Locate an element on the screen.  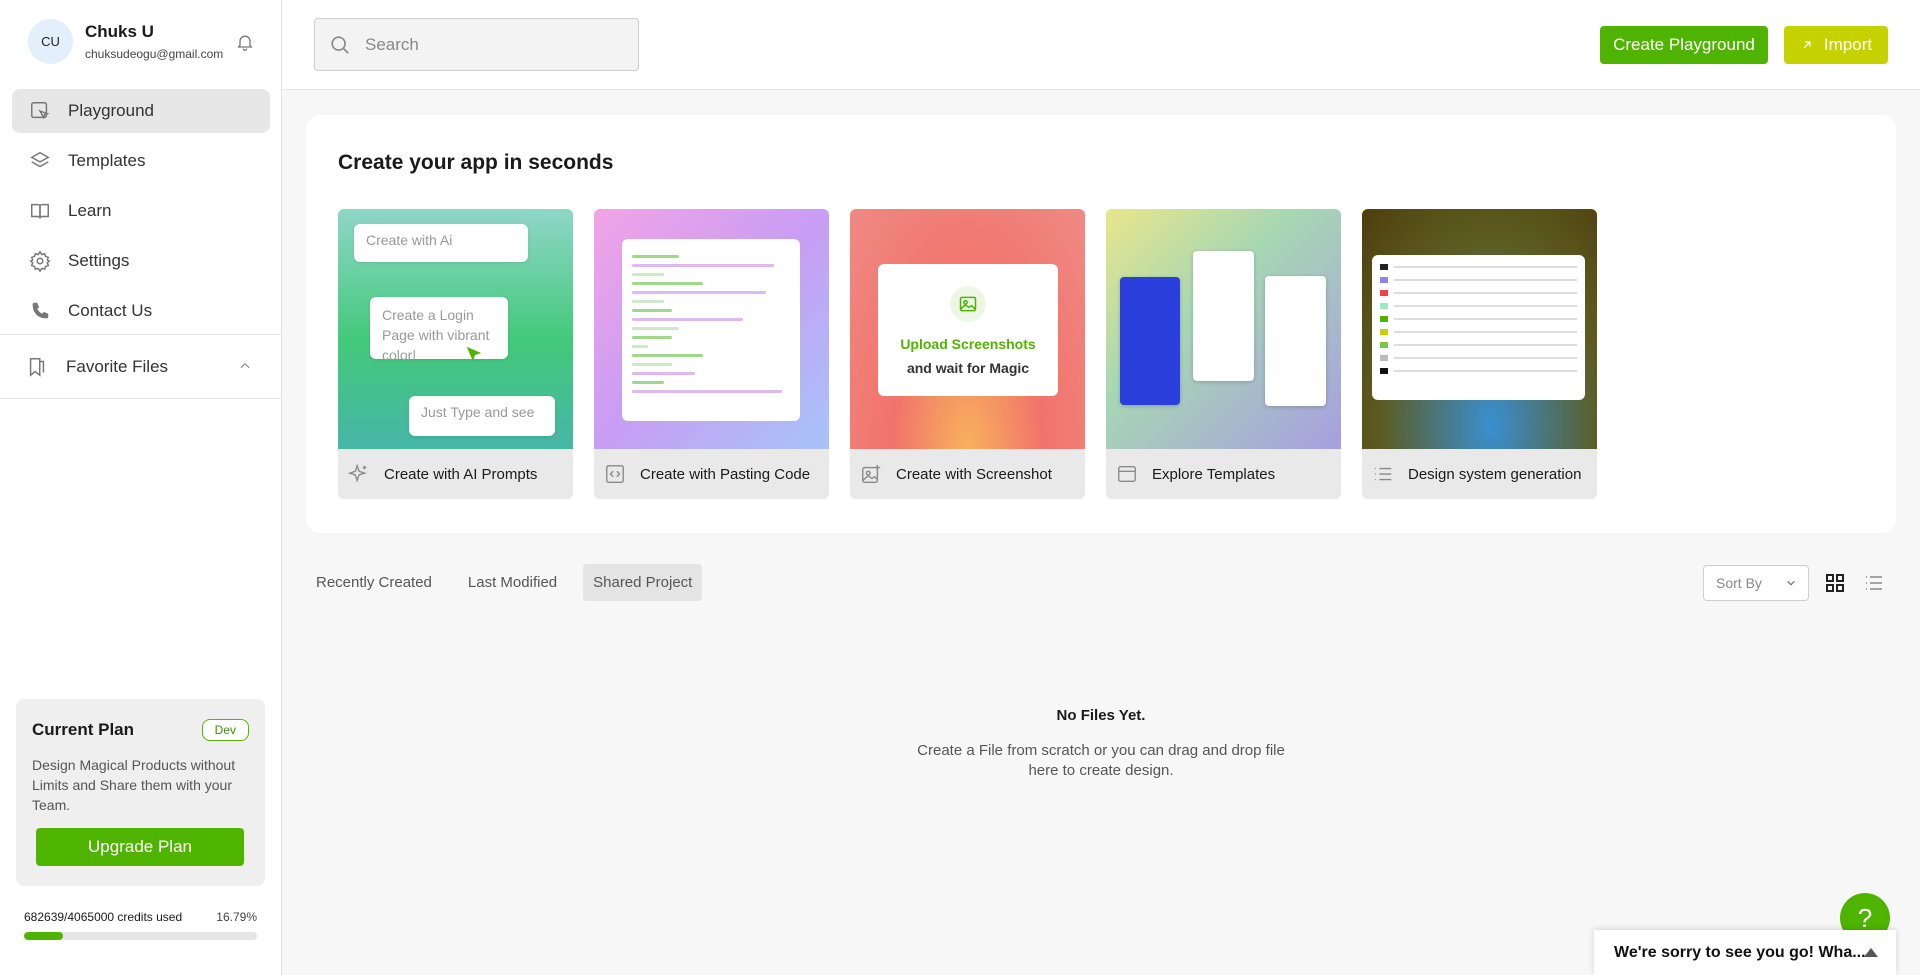
card-label: Create with AI Prompts is located at coordinates (461, 474).